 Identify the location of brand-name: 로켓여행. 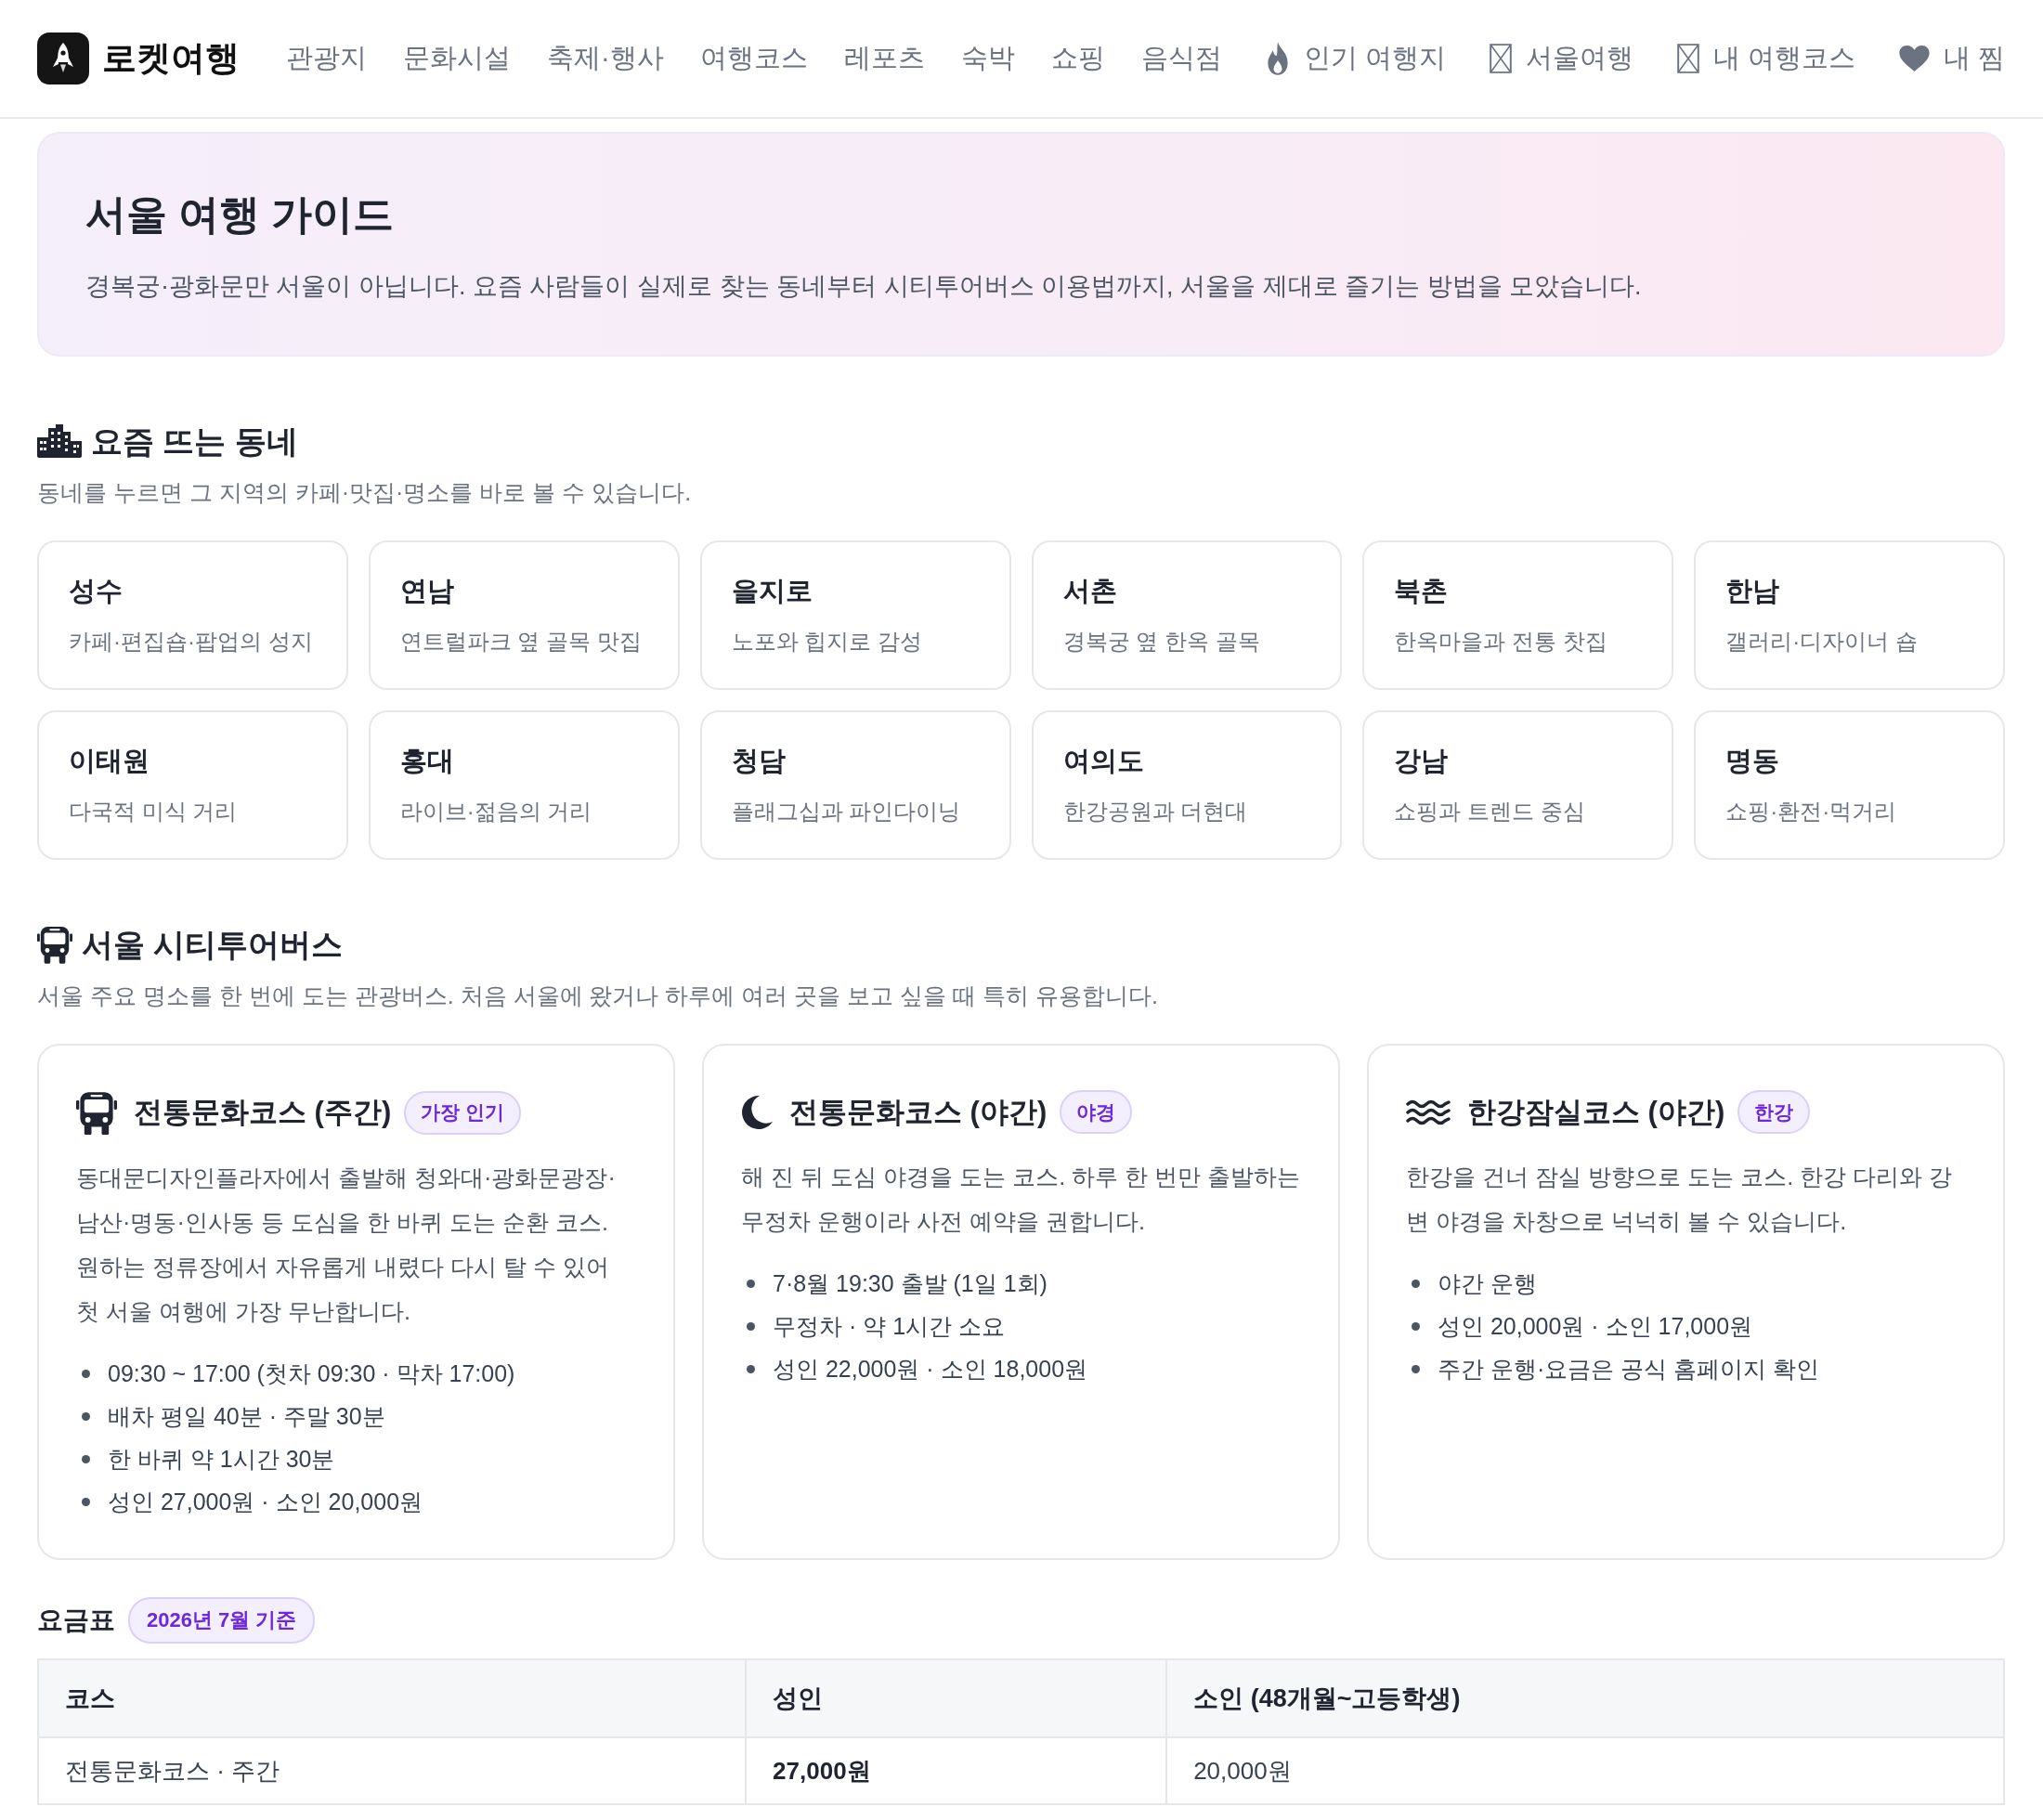
(171, 58).